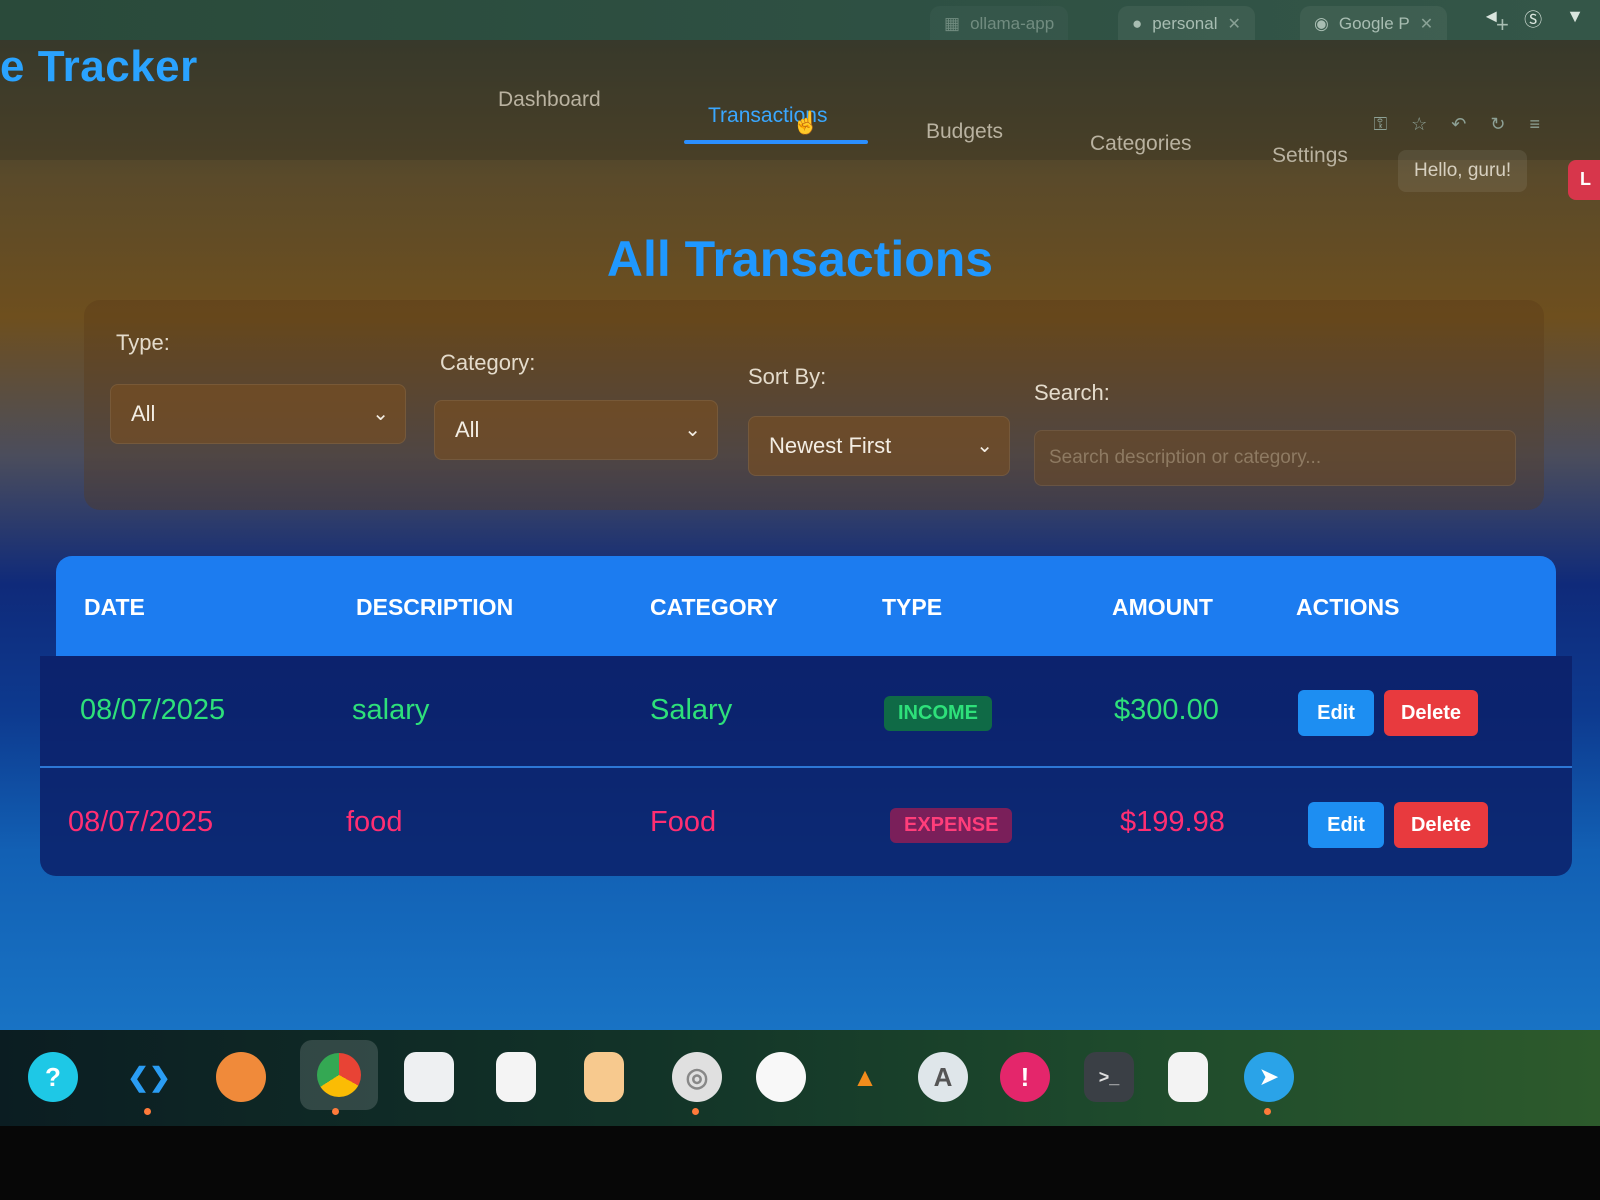 The height and width of the screenshot is (1200, 1600). Describe the element at coordinates (691, 710) in the screenshot. I see `row-category: Salary` at that location.